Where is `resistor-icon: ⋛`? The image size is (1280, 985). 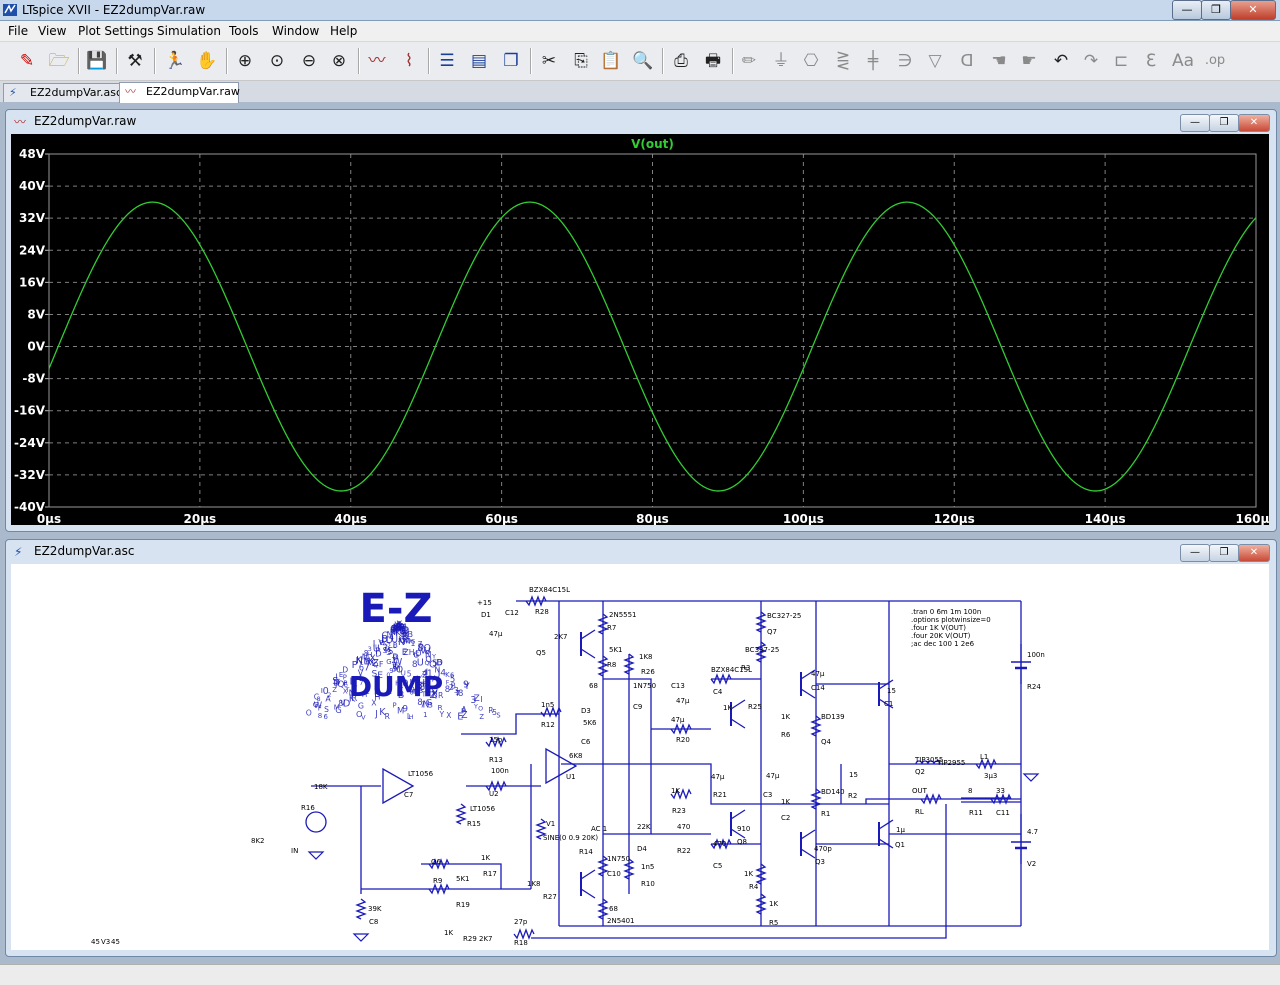 resistor-icon: ⋛ is located at coordinates (843, 61).